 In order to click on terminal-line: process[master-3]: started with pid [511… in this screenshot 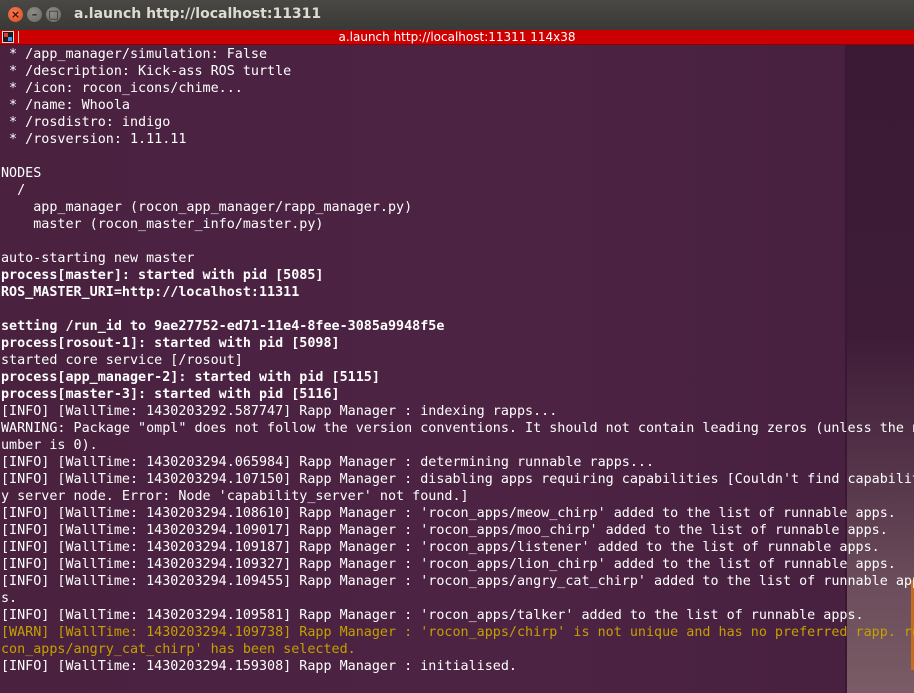, I will do `click(170, 394)`.